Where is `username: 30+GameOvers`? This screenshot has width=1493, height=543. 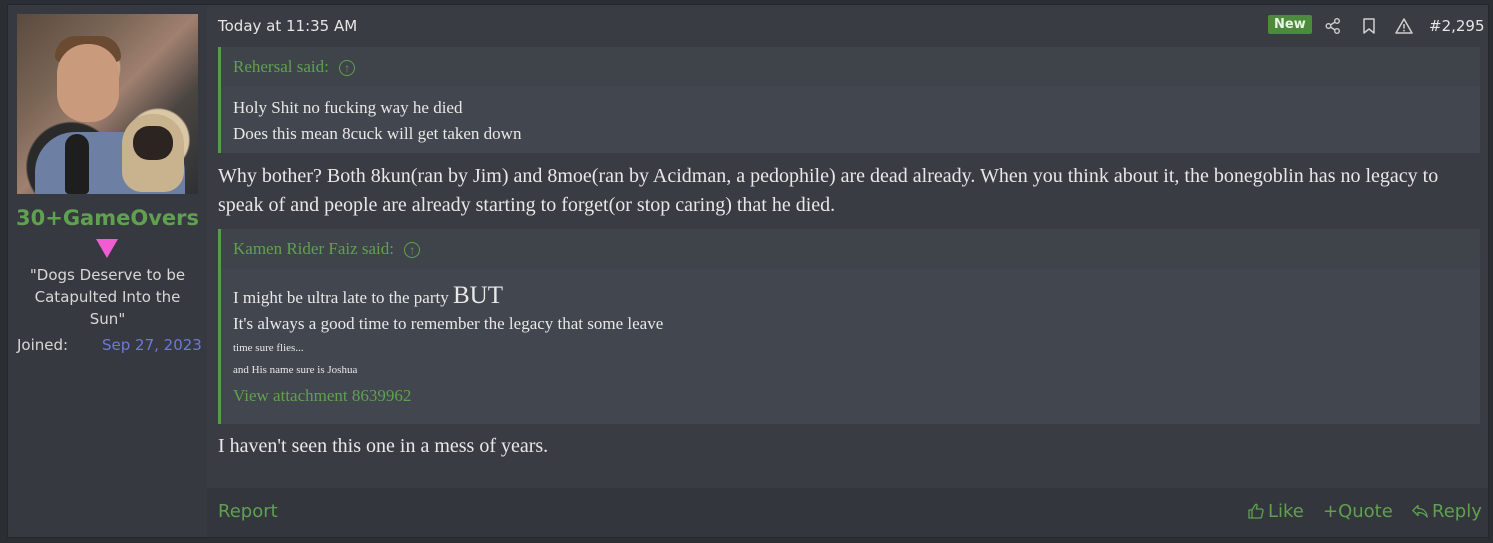 username: 30+GameOvers is located at coordinates (107, 218).